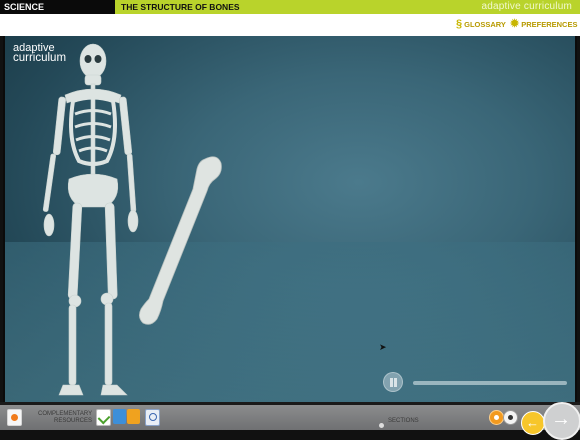 Image resolution: width=580 pixels, height=440 pixels. Describe the element at coordinates (57, 7) in the screenshot. I see `subject-label: SCIENCE` at that location.